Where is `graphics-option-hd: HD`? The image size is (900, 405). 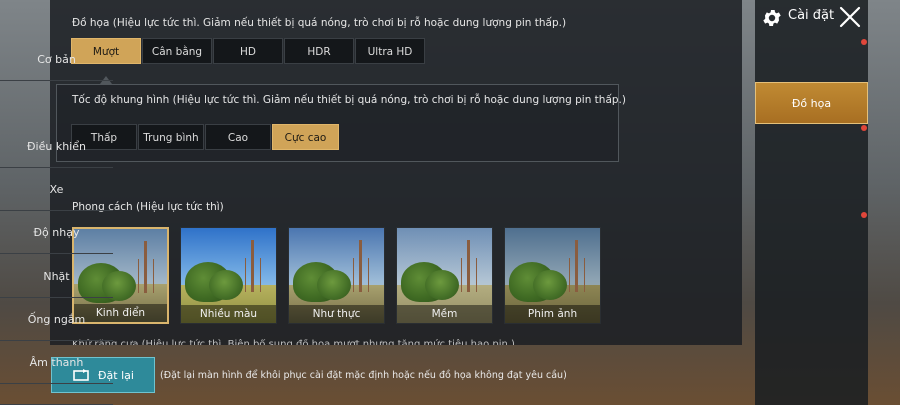
graphics-option-hd: HD is located at coordinates (248, 51).